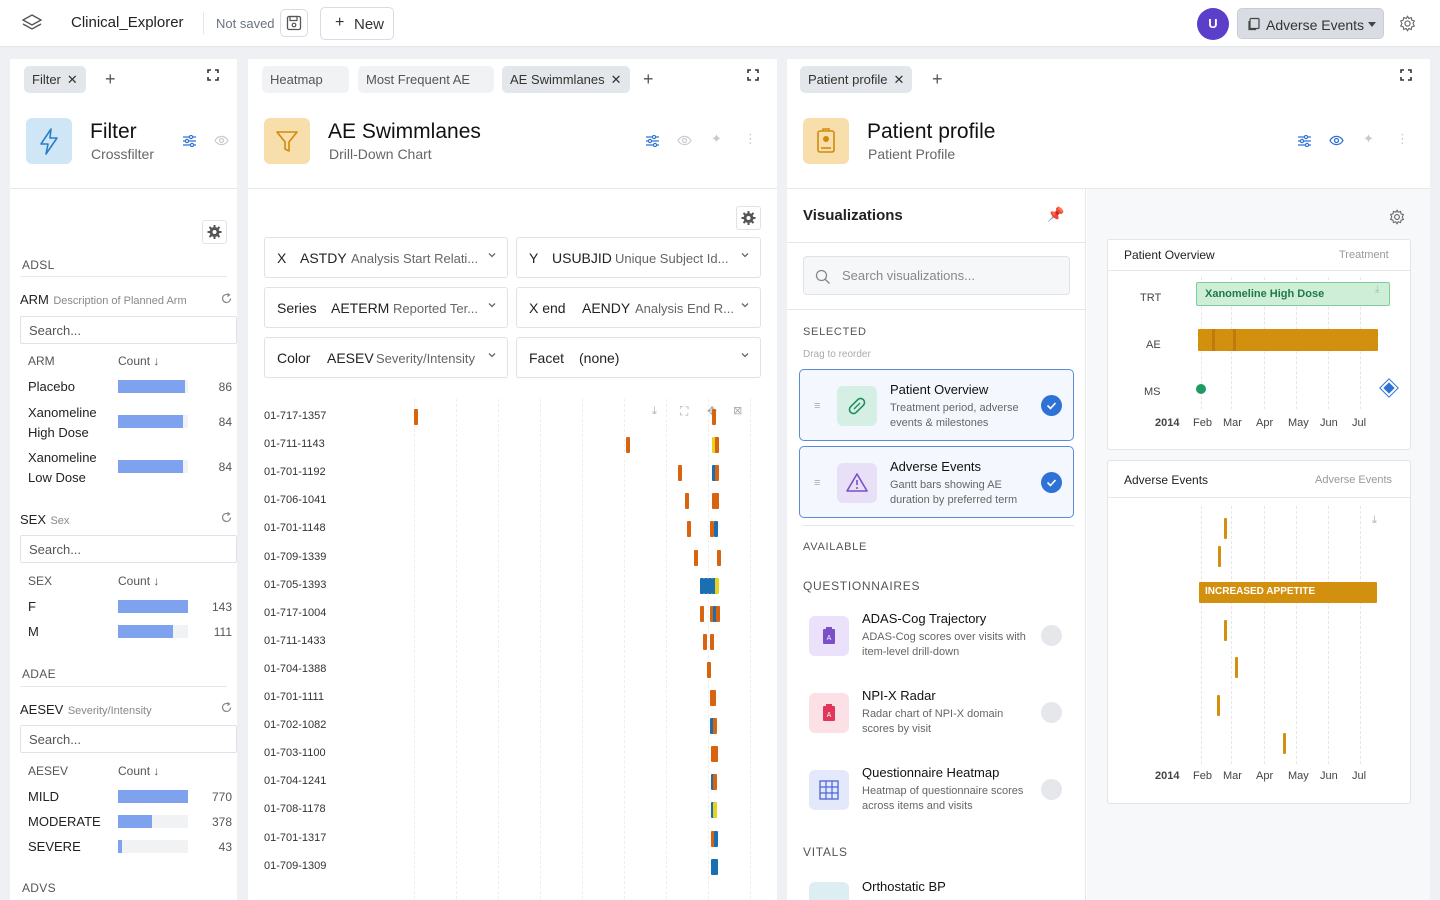 The width and height of the screenshot is (1440, 900). Describe the element at coordinates (386, 357) in the screenshot. I see `color-encoding-select: Color AESEV Severity/Intensity` at that location.